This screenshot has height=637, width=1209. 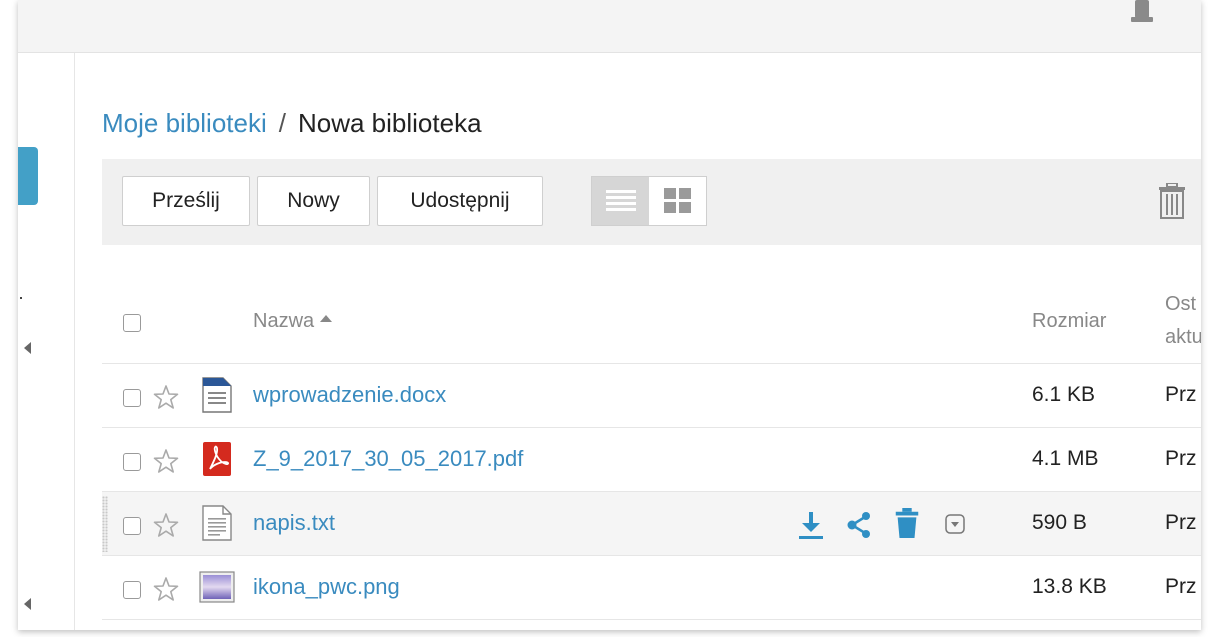 I want to click on top-bar, so click(x=609, y=26).